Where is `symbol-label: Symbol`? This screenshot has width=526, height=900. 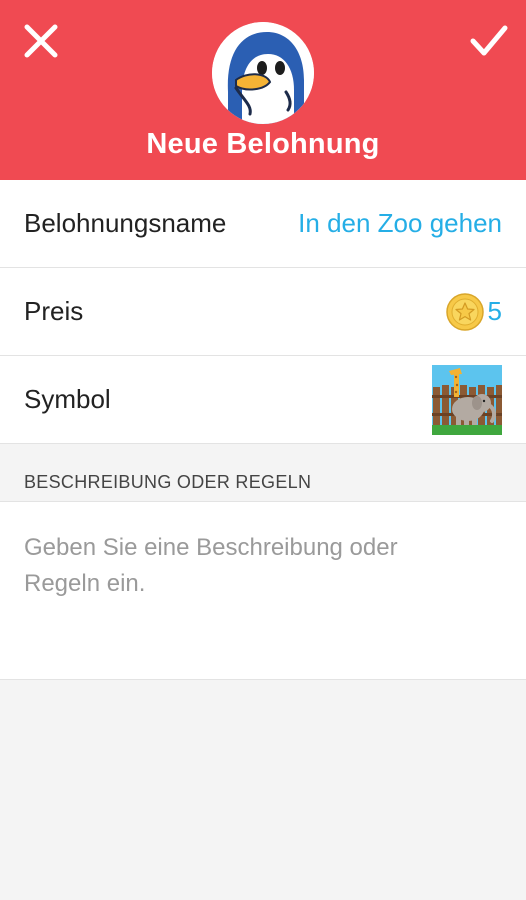 symbol-label: Symbol is located at coordinates (67, 399).